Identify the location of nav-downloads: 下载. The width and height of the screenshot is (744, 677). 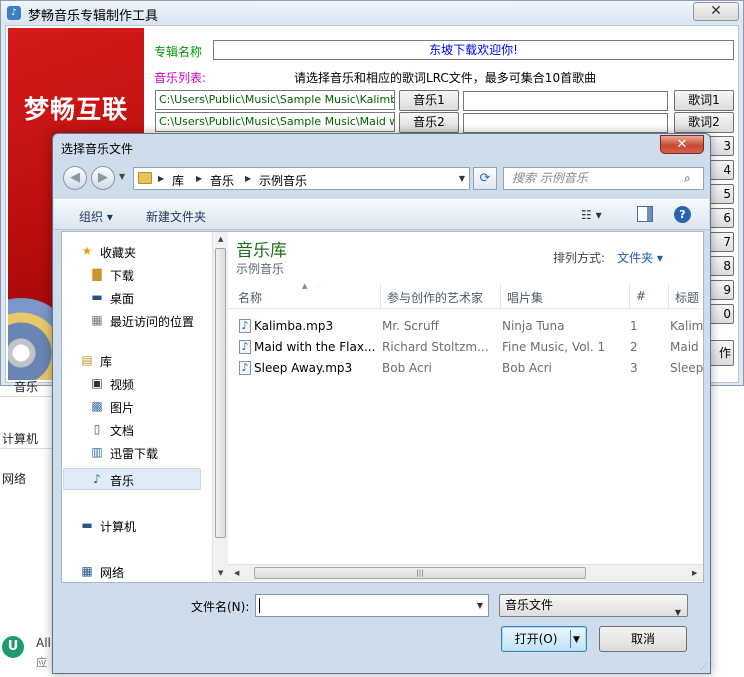
(122, 275).